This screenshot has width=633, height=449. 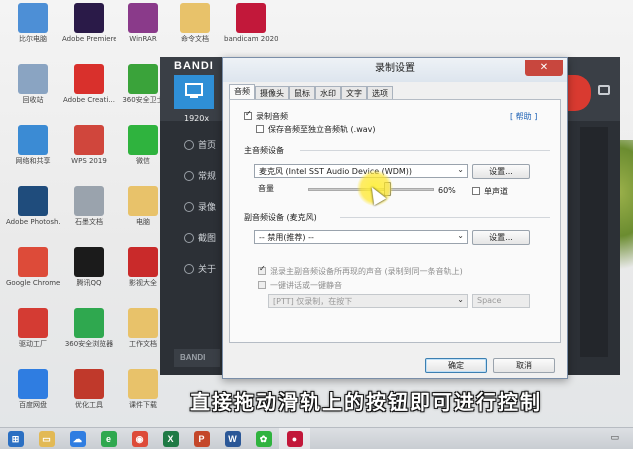 What do you see at coordinates (523, 116) in the screenshot?
I see `help-link: [ 帮助 ]` at bounding box center [523, 116].